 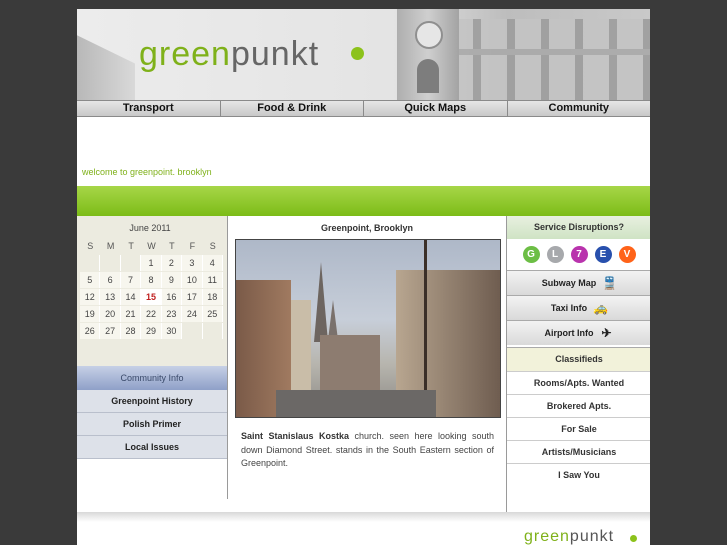 What do you see at coordinates (151, 331) in the screenshot?
I see `calendar-day: 29` at bounding box center [151, 331].